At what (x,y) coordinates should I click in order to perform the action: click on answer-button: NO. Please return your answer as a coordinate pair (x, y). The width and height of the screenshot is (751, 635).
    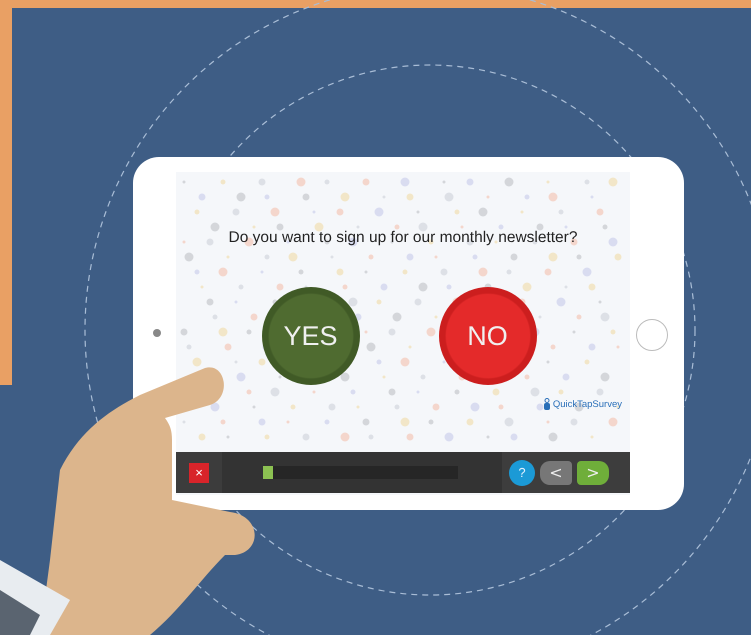
    Looking at the image, I should click on (487, 336).